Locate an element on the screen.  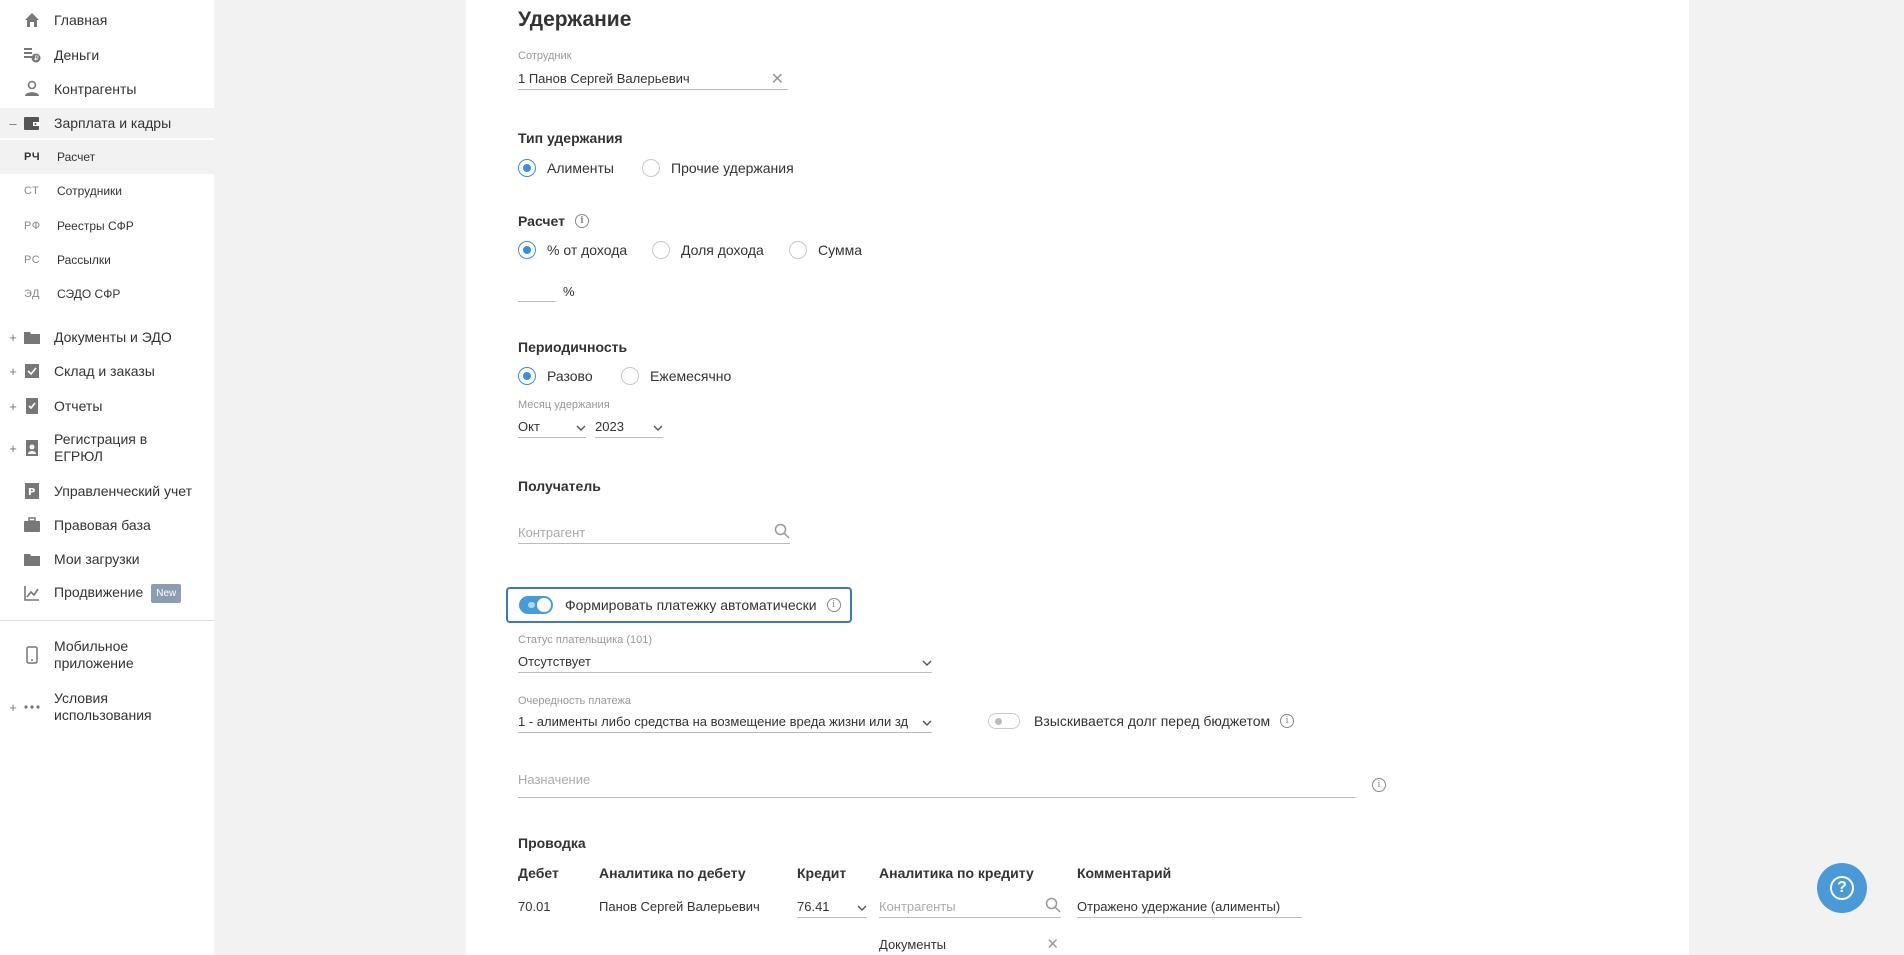
budget-debt-label: Взыскивается долг перед бюджетом is located at coordinates (1152, 721).